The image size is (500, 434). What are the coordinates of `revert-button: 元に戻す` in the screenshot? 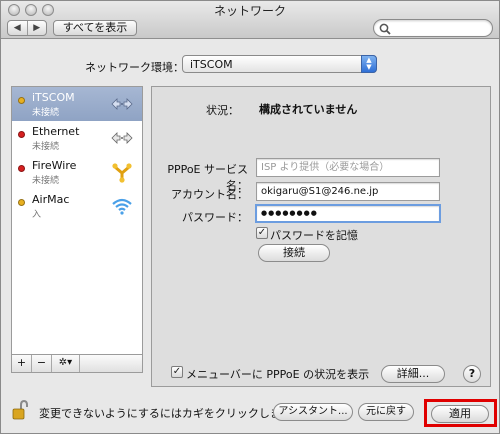 It's located at (386, 412).